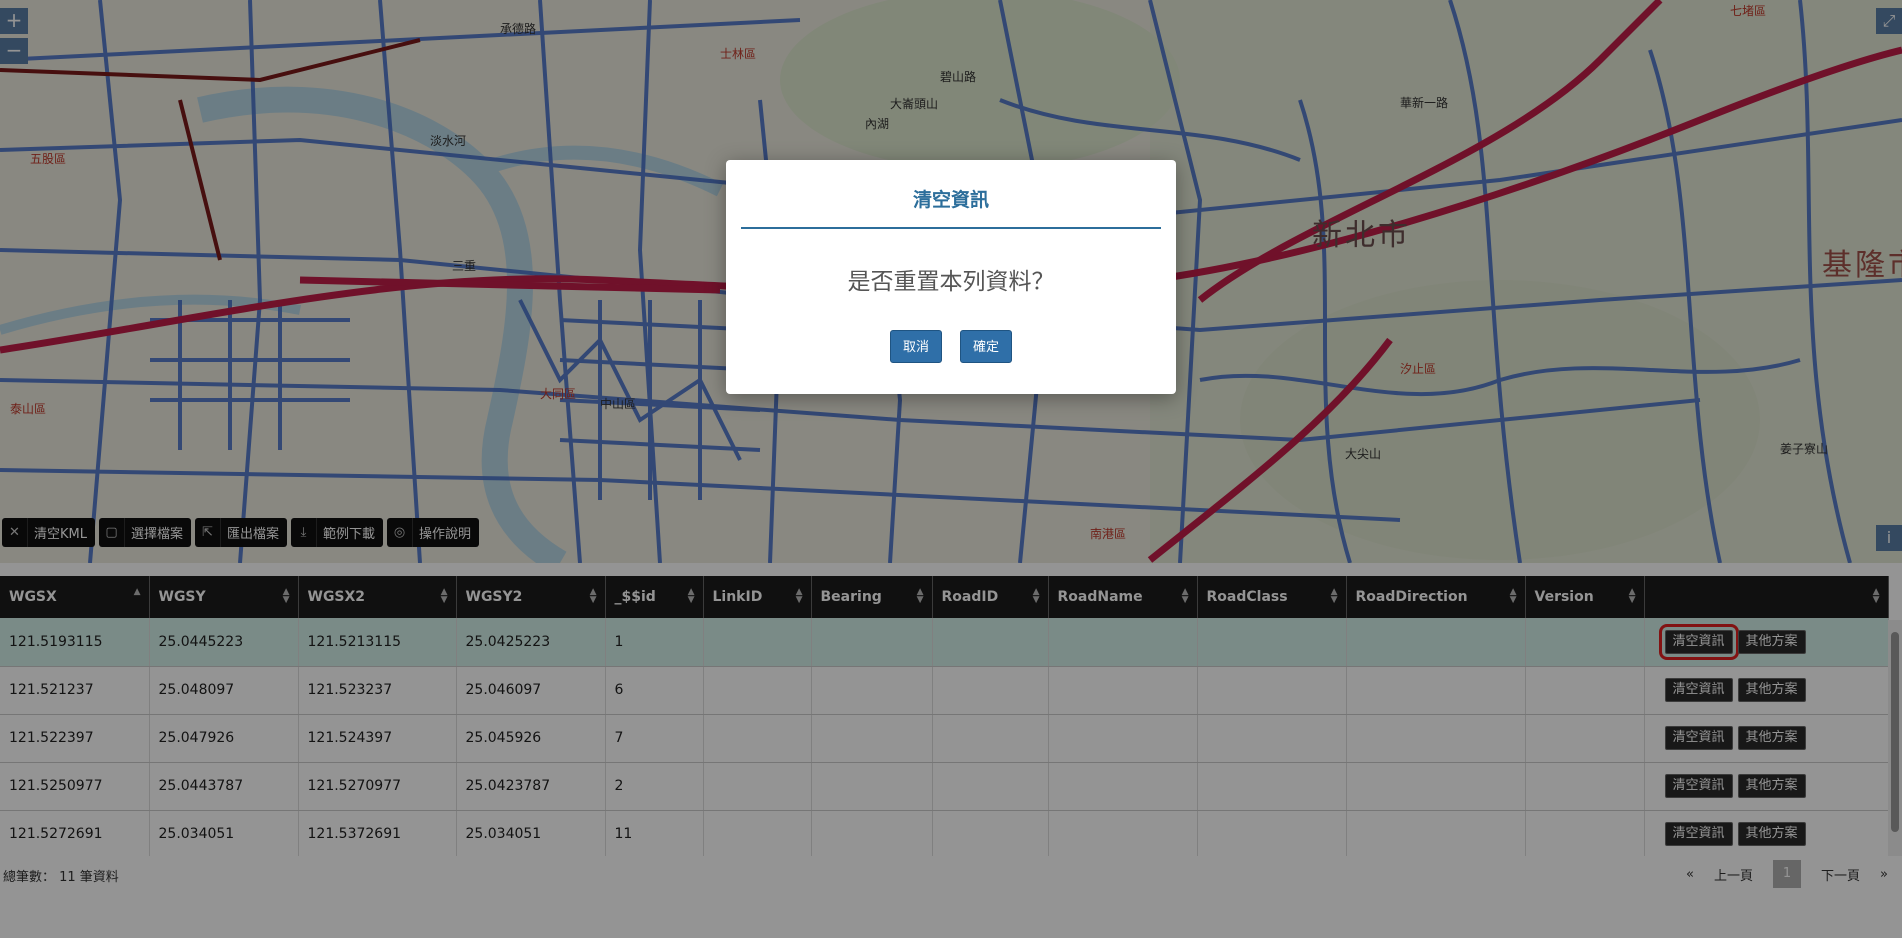 Image resolution: width=1902 pixels, height=938 pixels. Describe the element at coordinates (950, 200) in the screenshot. I see `dialog-title: 清空資訊` at that location.